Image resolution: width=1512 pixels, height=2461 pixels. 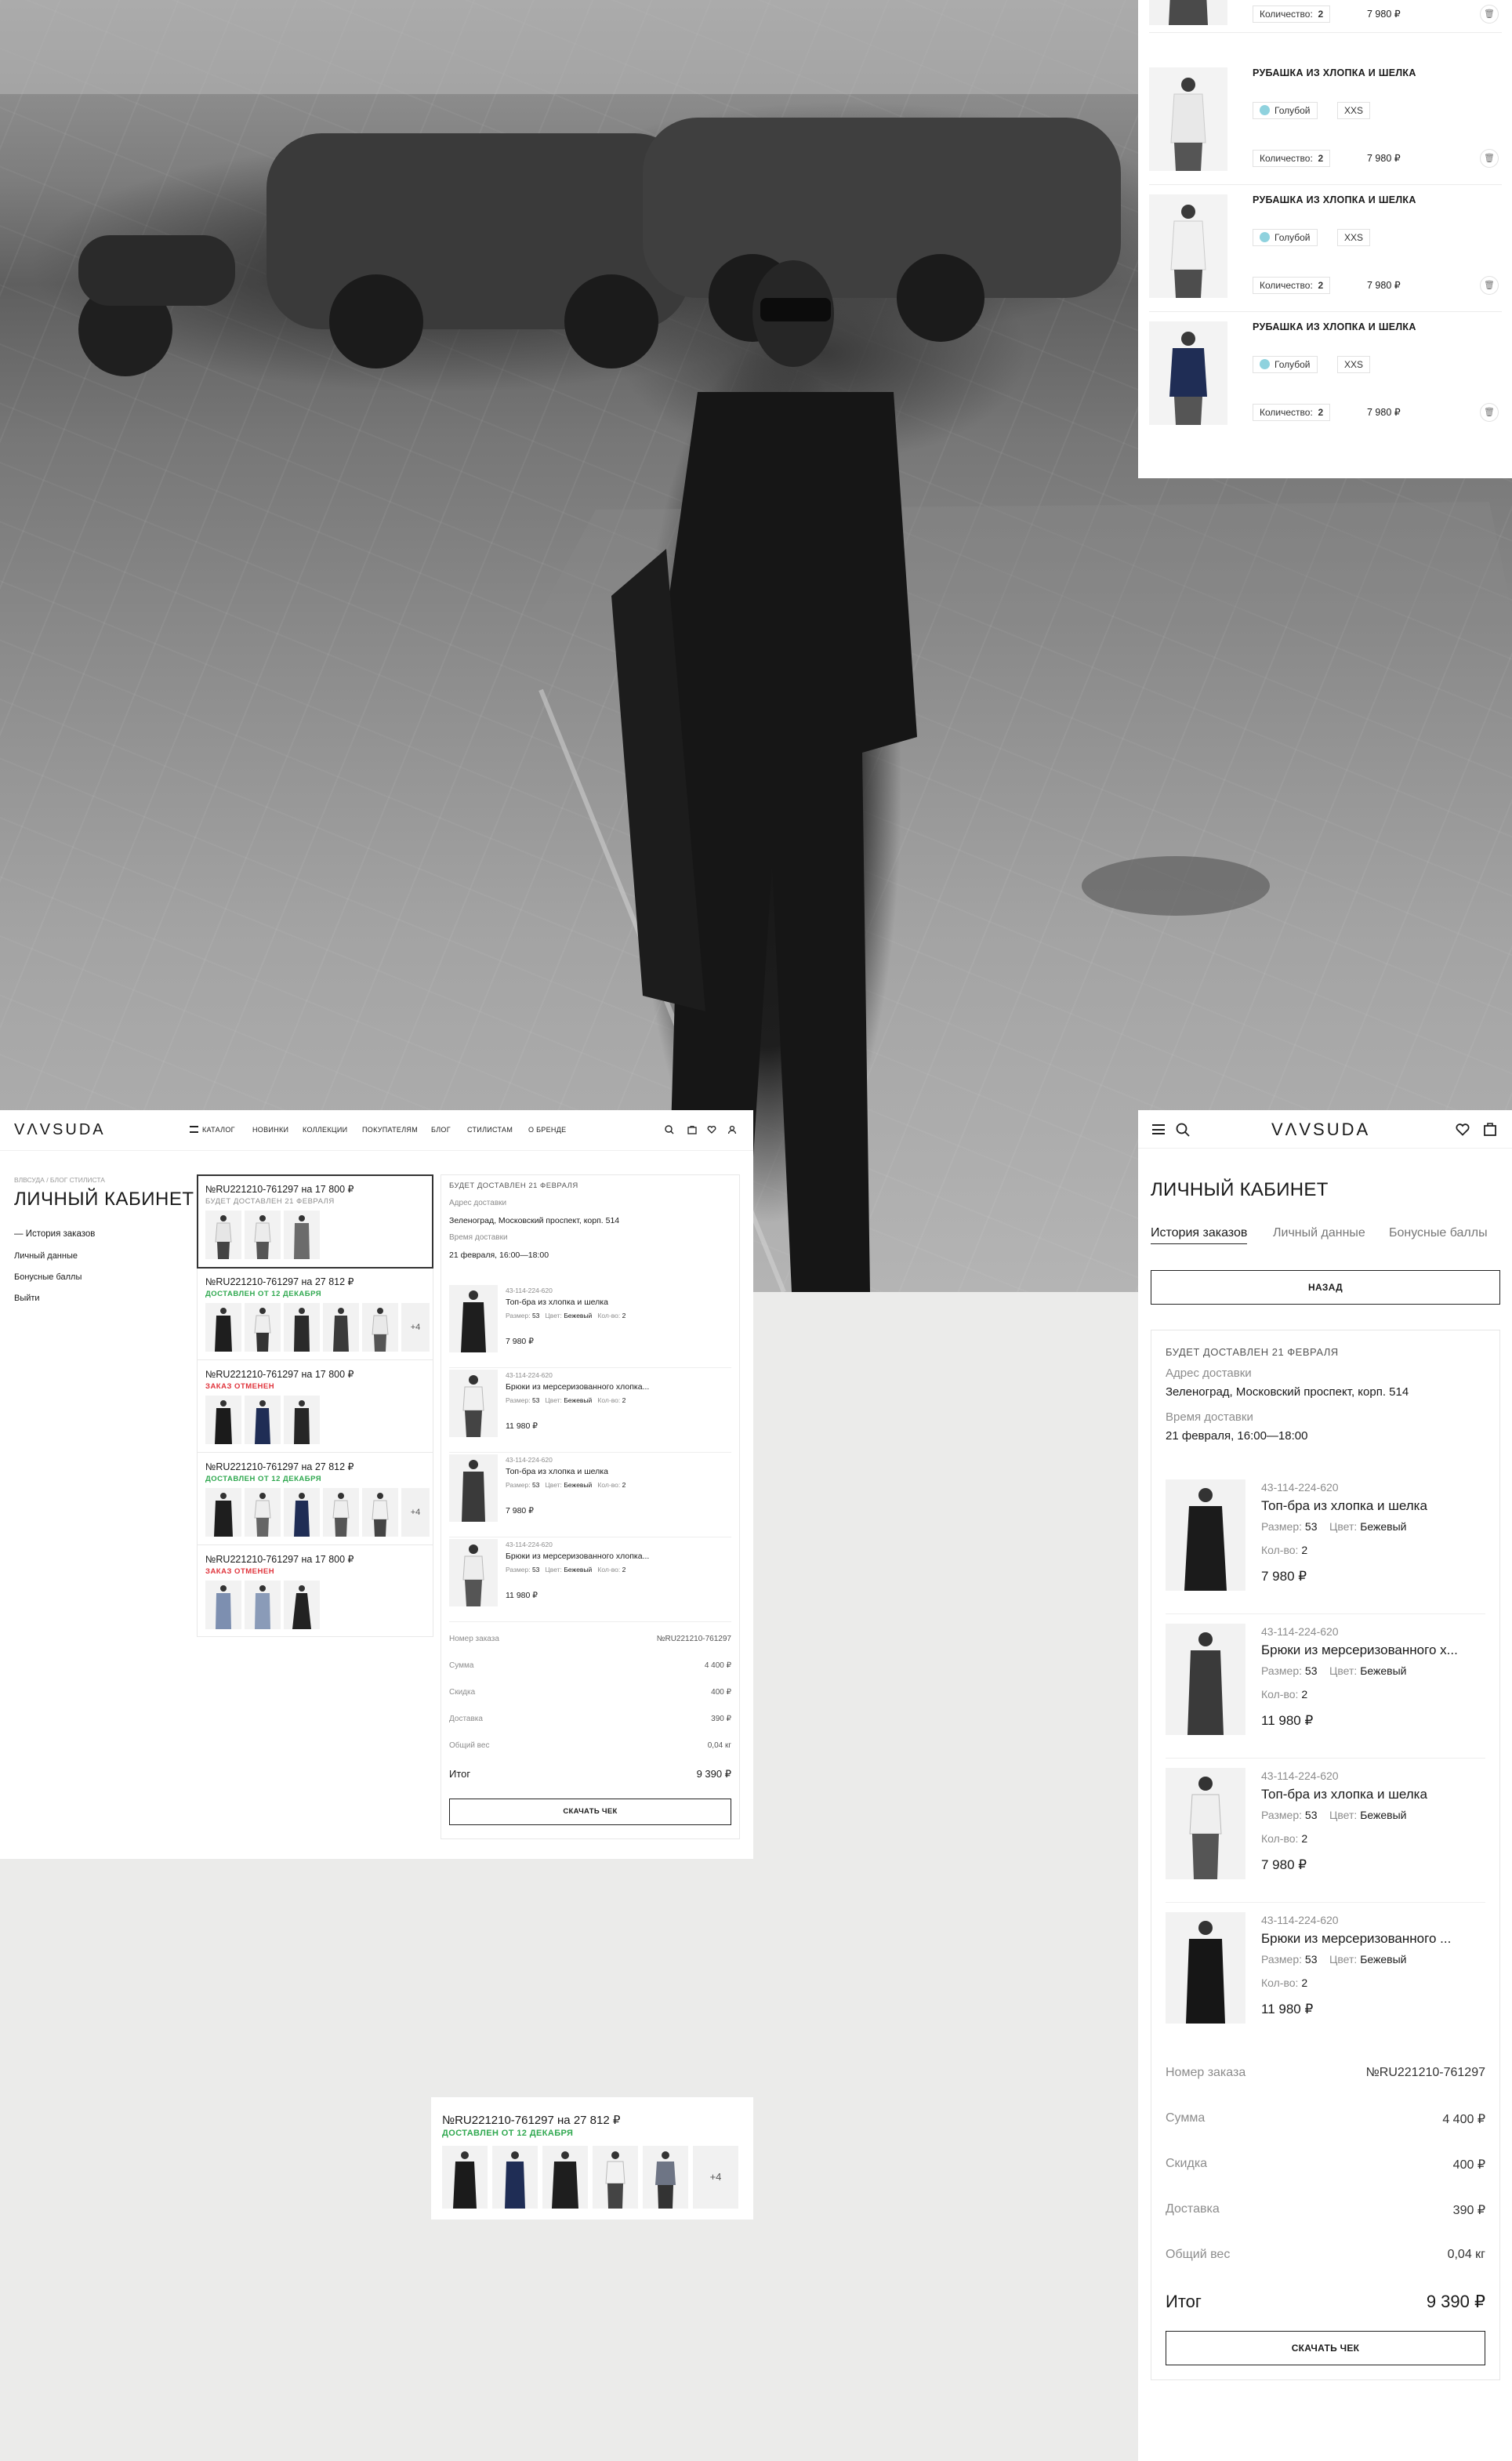 I want to click on color-name: Голубой, so click(x=1293, y=364).